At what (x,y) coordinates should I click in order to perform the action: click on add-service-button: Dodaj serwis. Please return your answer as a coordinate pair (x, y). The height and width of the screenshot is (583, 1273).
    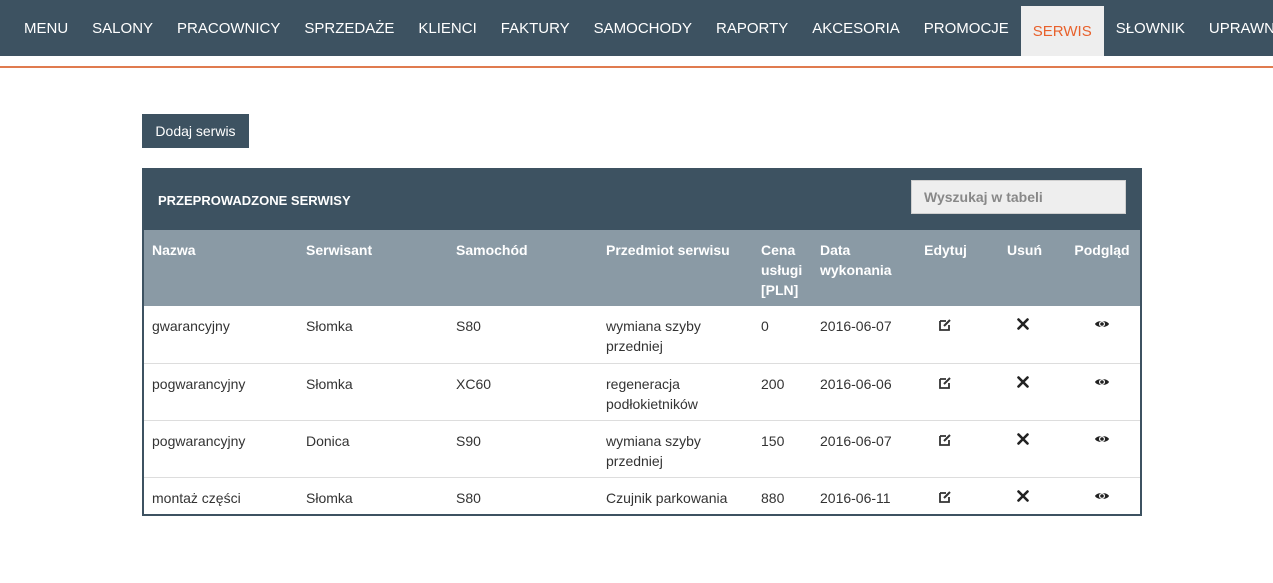
    Looking at the image, I should click on (195, 131).